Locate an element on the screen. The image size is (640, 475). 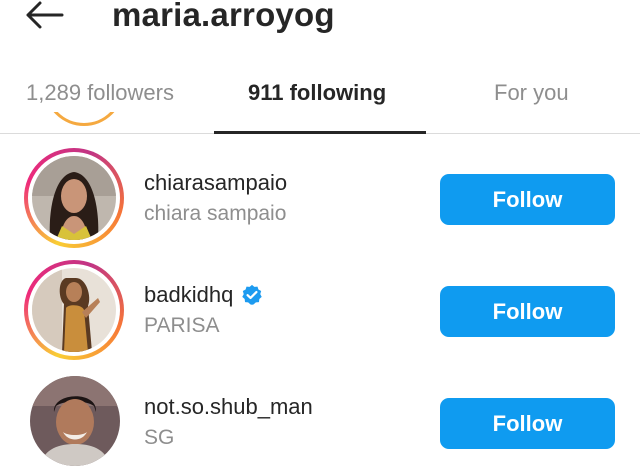
account-name: PARISA is located at coordinates (182, 325).